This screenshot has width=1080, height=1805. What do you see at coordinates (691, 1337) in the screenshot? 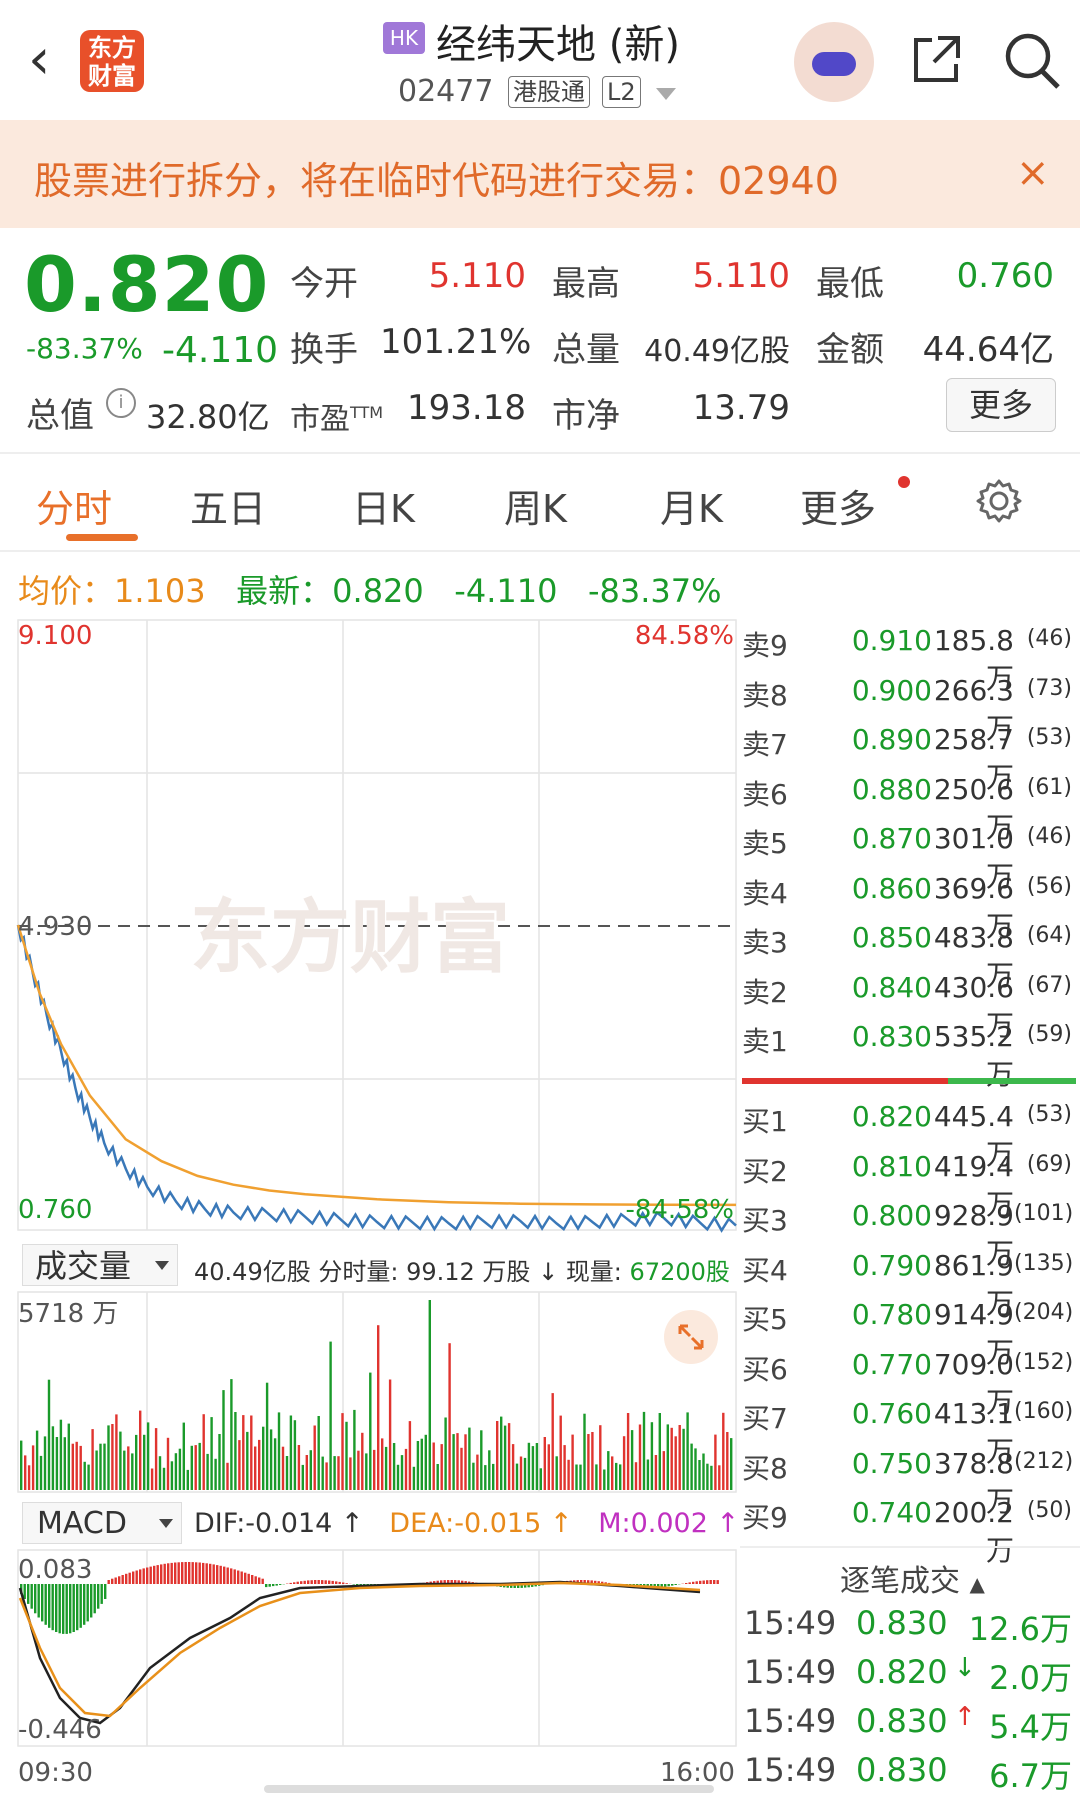
I see `expand-icon` at bounding box center [691, 1337].